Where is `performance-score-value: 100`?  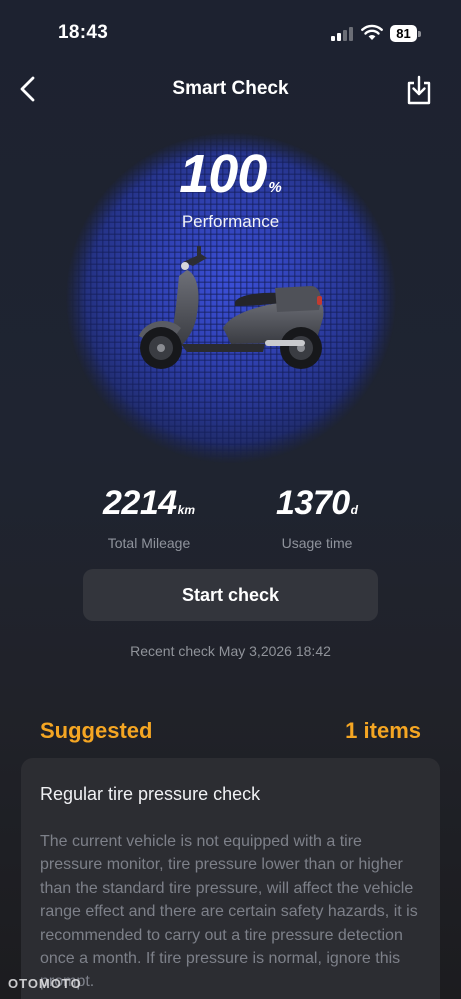
performance-score-value: 100 is located at coordinates (223, 174).